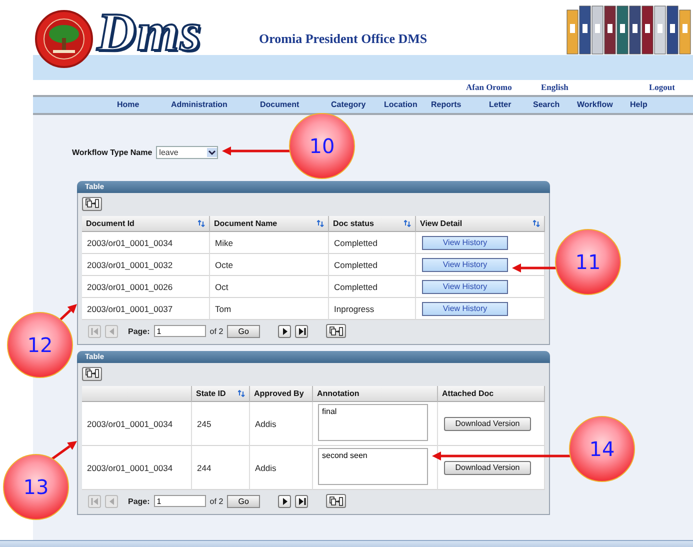  I want to click on nav-item: Category, so click(348, 105).